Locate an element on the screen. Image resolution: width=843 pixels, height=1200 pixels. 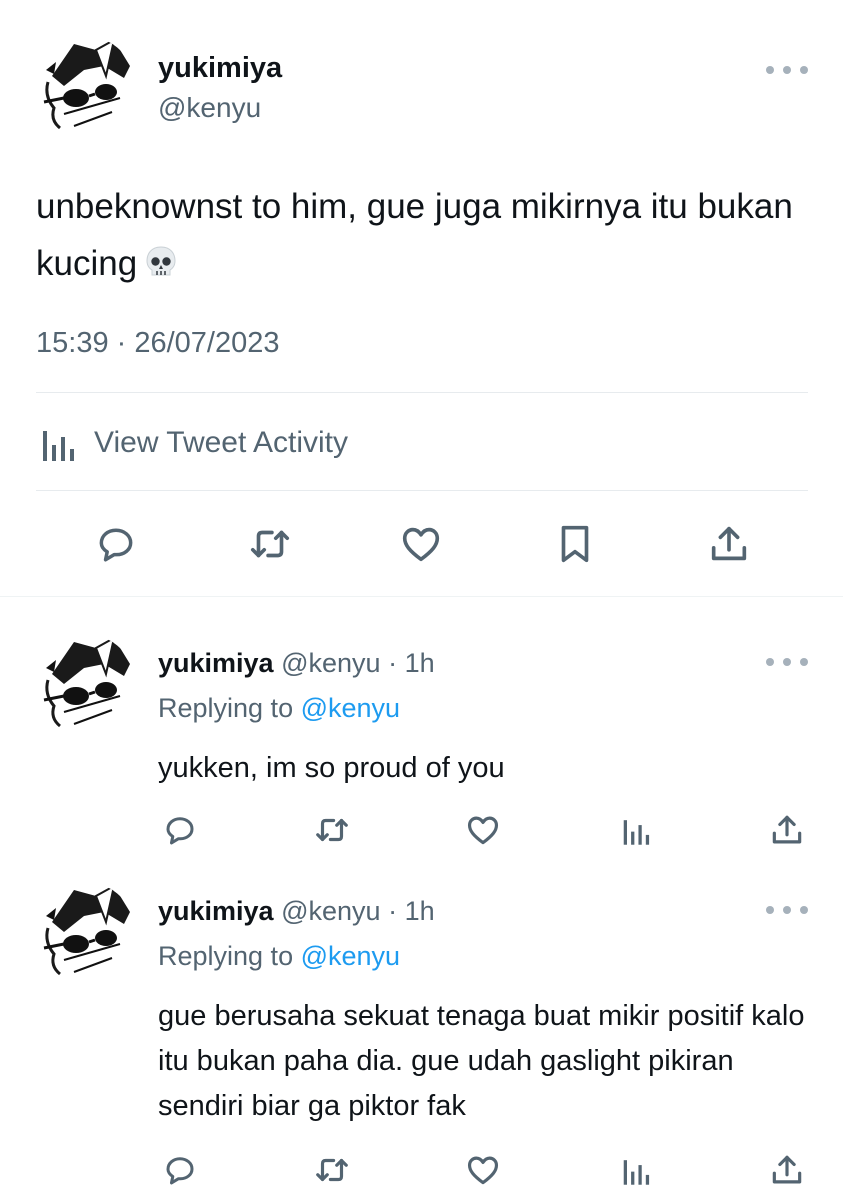
section-separator is located at coordinates (421, 596).